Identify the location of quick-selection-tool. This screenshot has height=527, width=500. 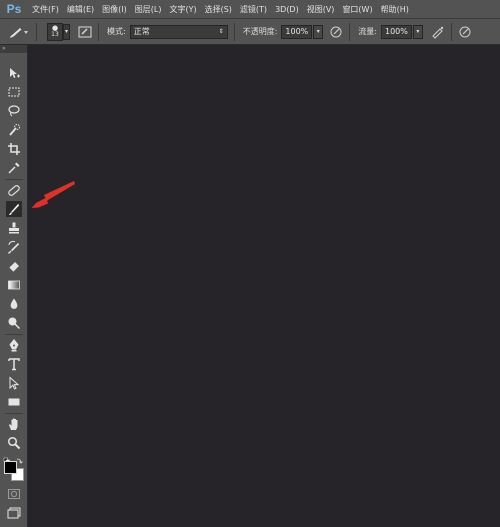
(14, 130).